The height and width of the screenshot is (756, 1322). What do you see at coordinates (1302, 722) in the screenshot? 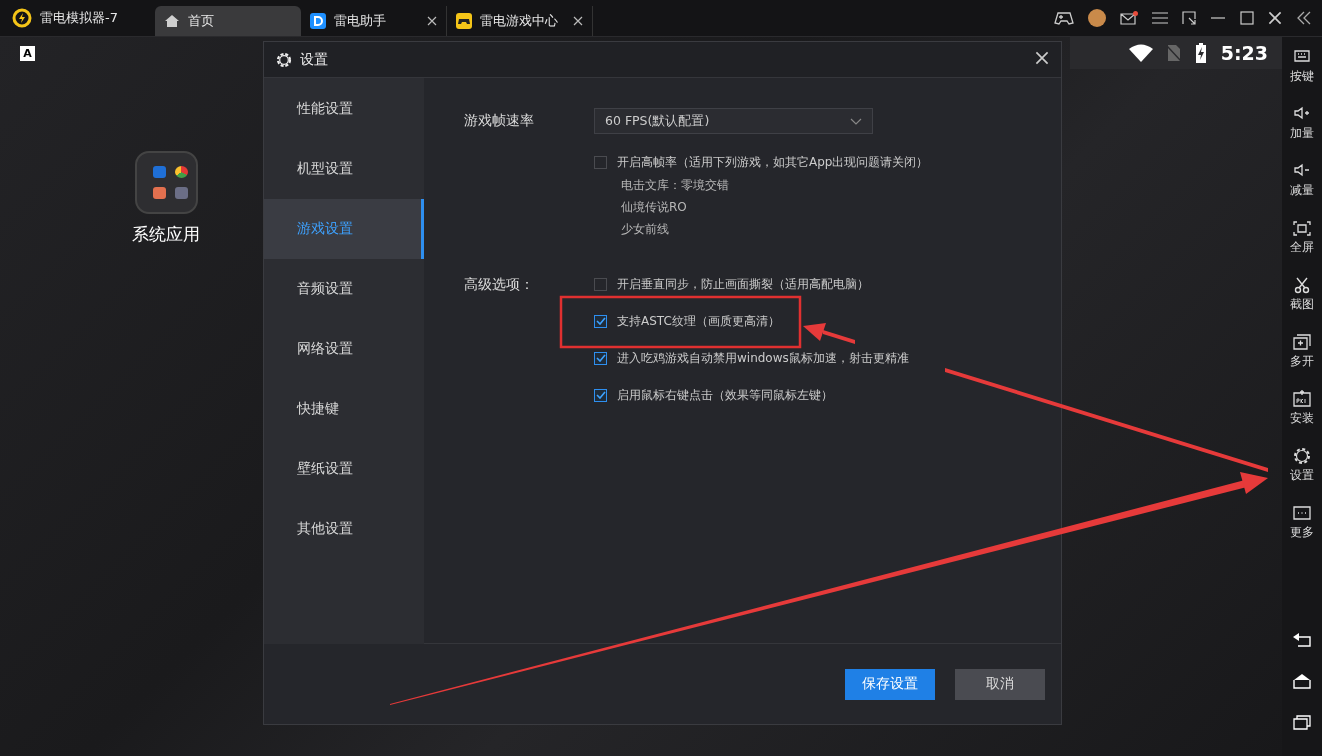
I see `recent-apps-icon` at bounding box center [1302, 722].